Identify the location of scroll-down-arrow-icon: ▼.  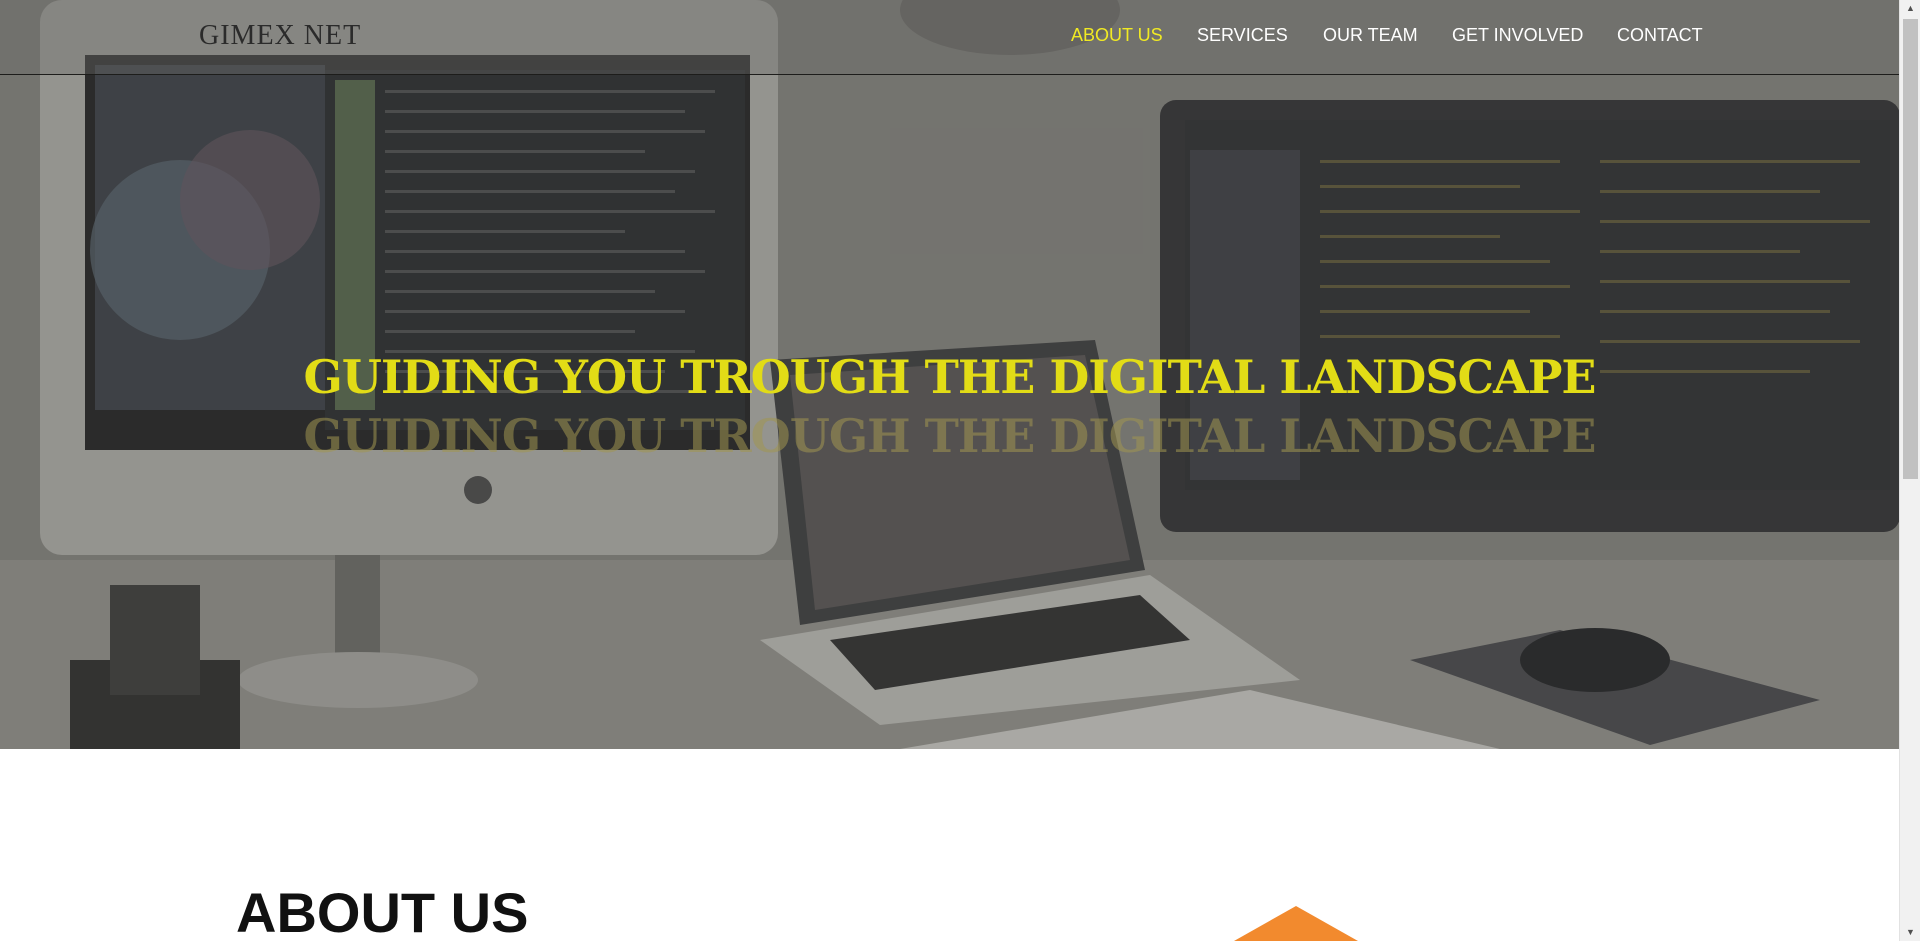
(1910, 932).